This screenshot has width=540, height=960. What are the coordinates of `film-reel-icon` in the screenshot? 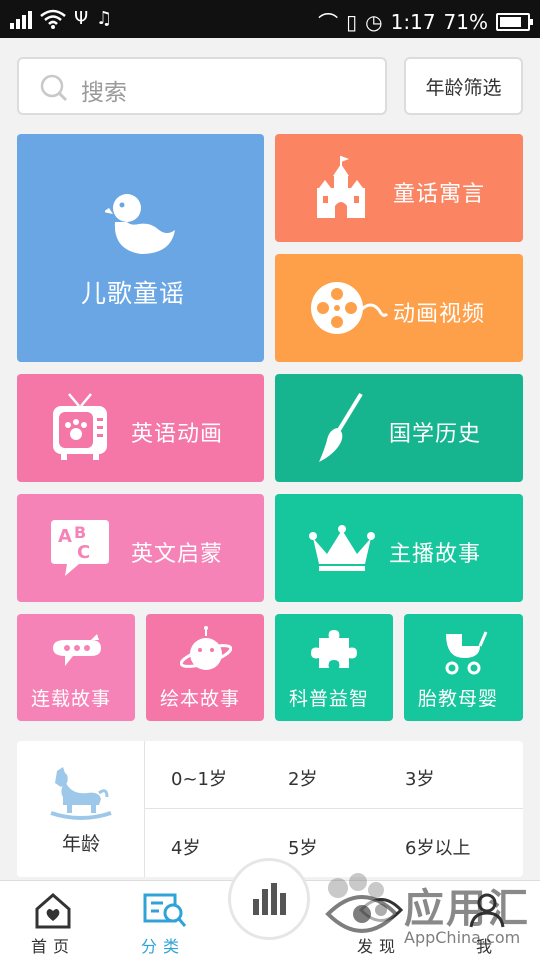 It's located at (350, 308).